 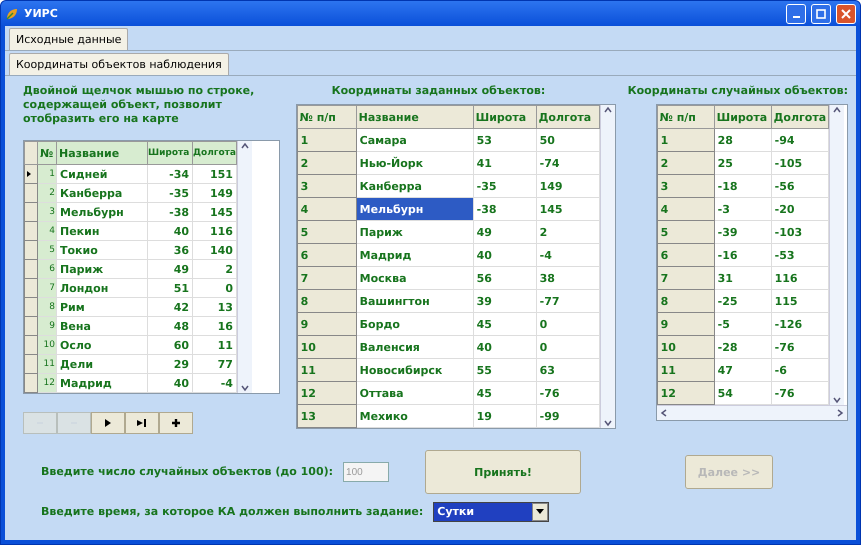 I want to click on table-cell: 48, so click(x=170, y=326).